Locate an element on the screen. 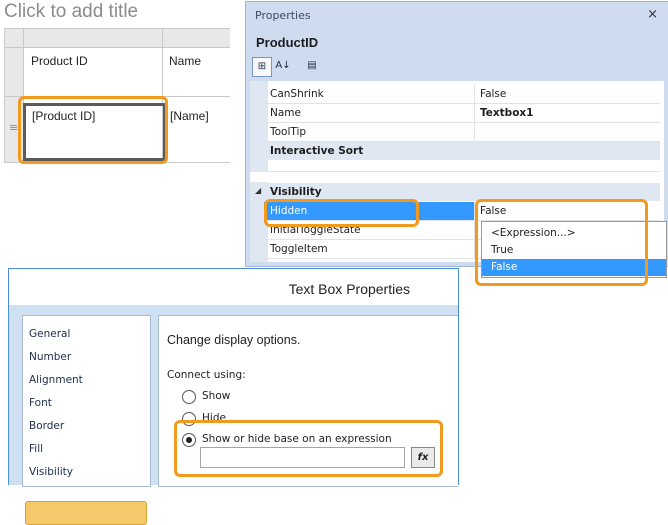 Image resolution: width=668 pixels, height=525 pixels. close-icon: × is located at coordinates (652, 14).